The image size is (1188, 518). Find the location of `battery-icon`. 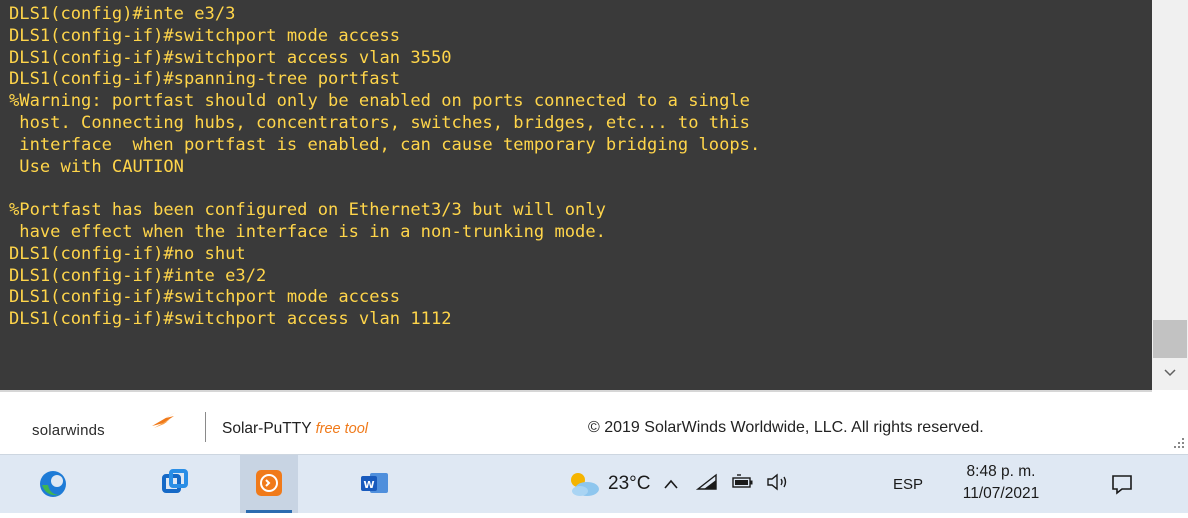

battery-icon is located at coordinates (743, 484).